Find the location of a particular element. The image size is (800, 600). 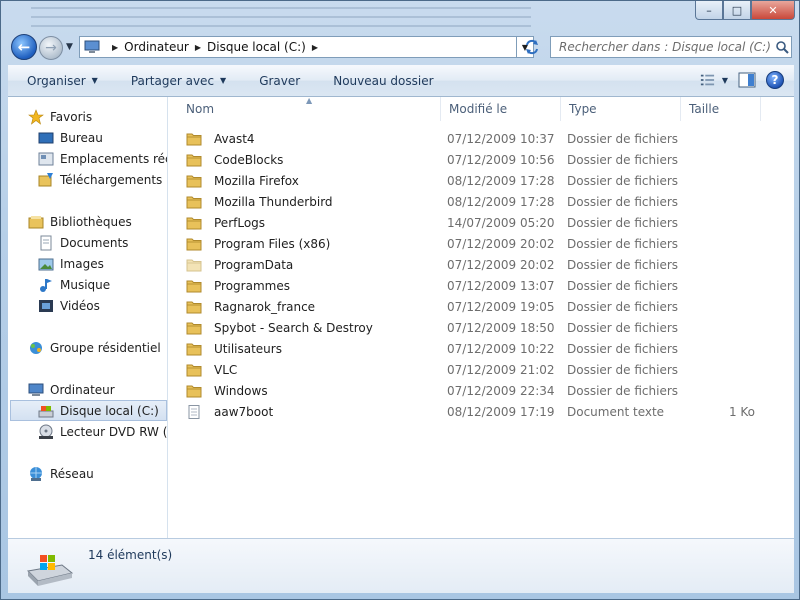

table-row: VLC 07/12/2009 21:02 Dossier de fichiers is located at coordinates (478, 369).